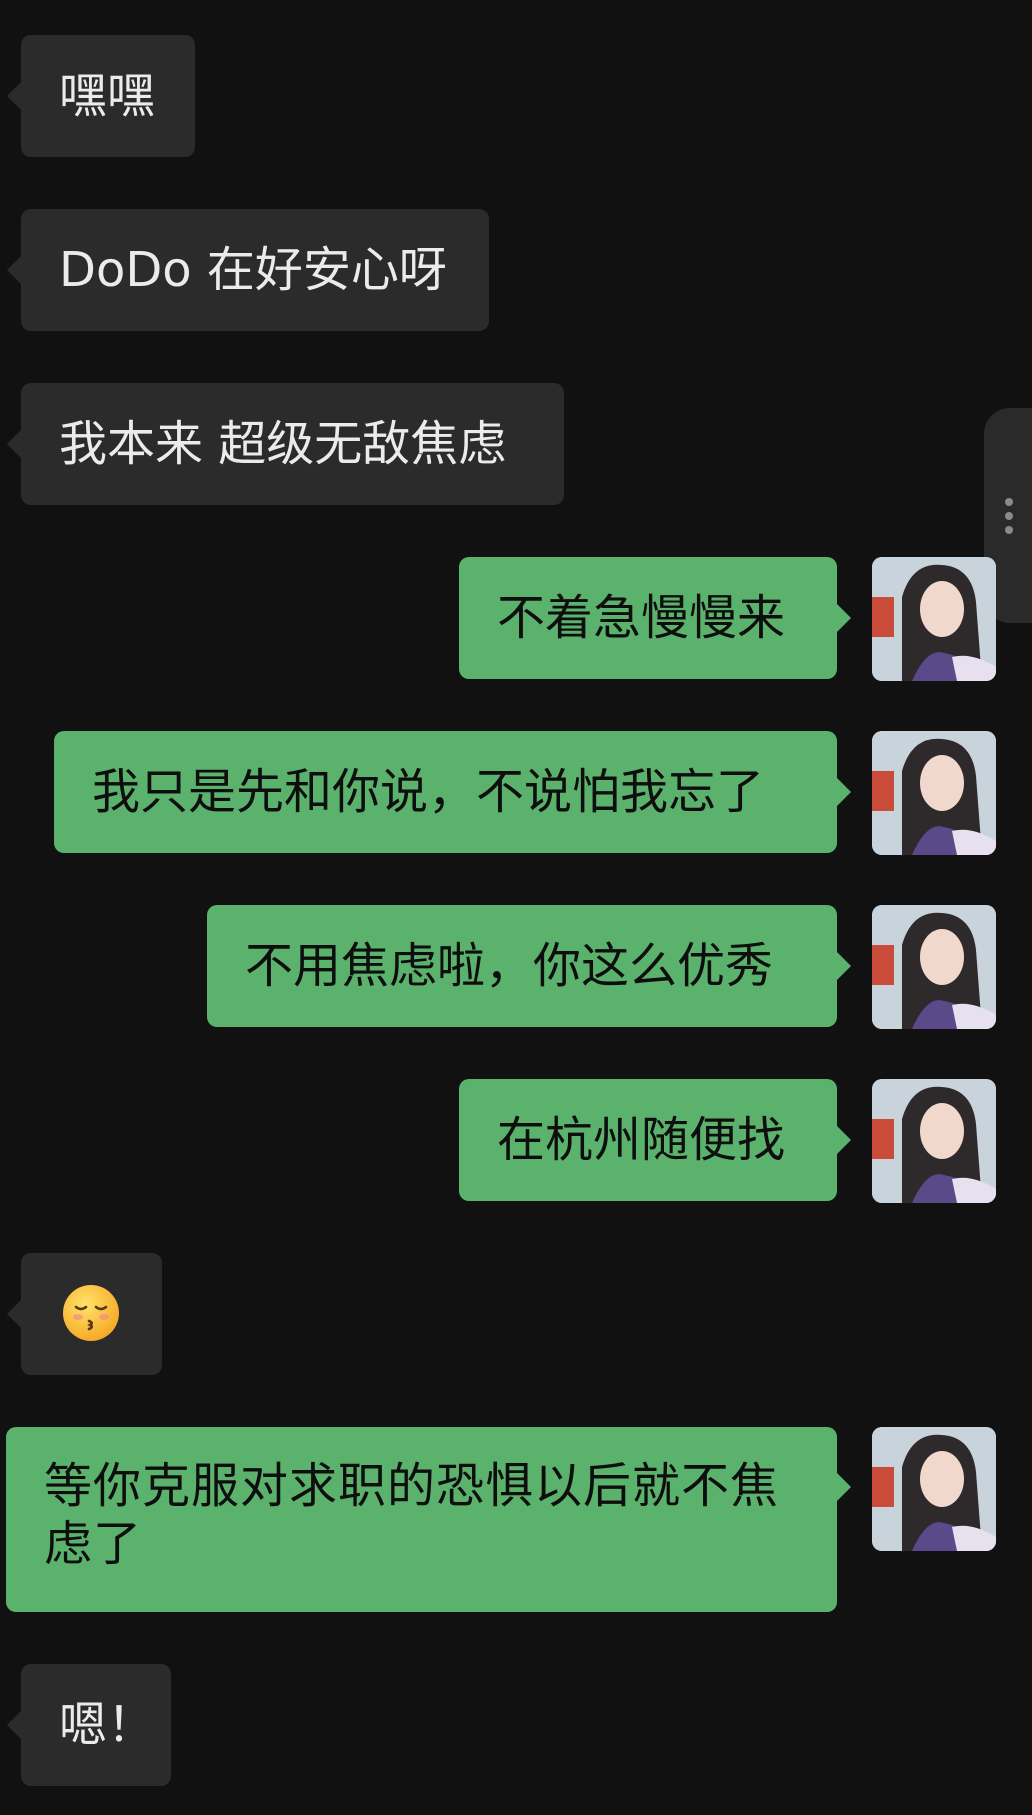 The image size is (1032, 1815). Describe the element at coordinates (253, 270) in the screenshot. I see `message-text: DoDo 在好安心呀` at that location.